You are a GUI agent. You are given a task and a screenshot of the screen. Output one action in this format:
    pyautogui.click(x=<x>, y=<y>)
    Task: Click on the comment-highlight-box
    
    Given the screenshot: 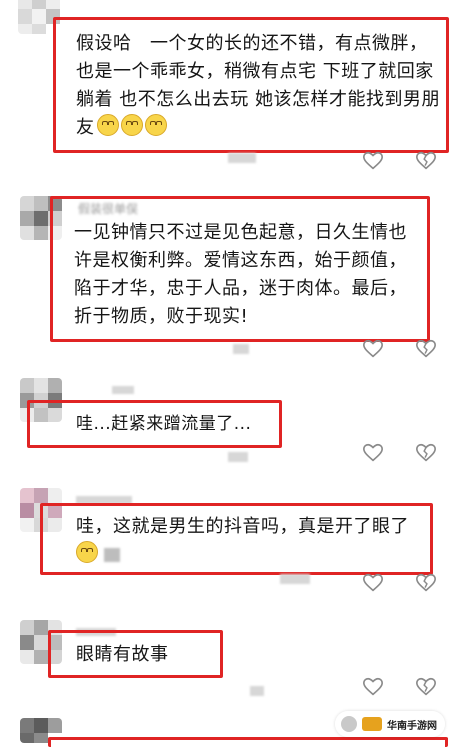 What is the action you would take?
    pyautogui.click(x=248, y=742)
    